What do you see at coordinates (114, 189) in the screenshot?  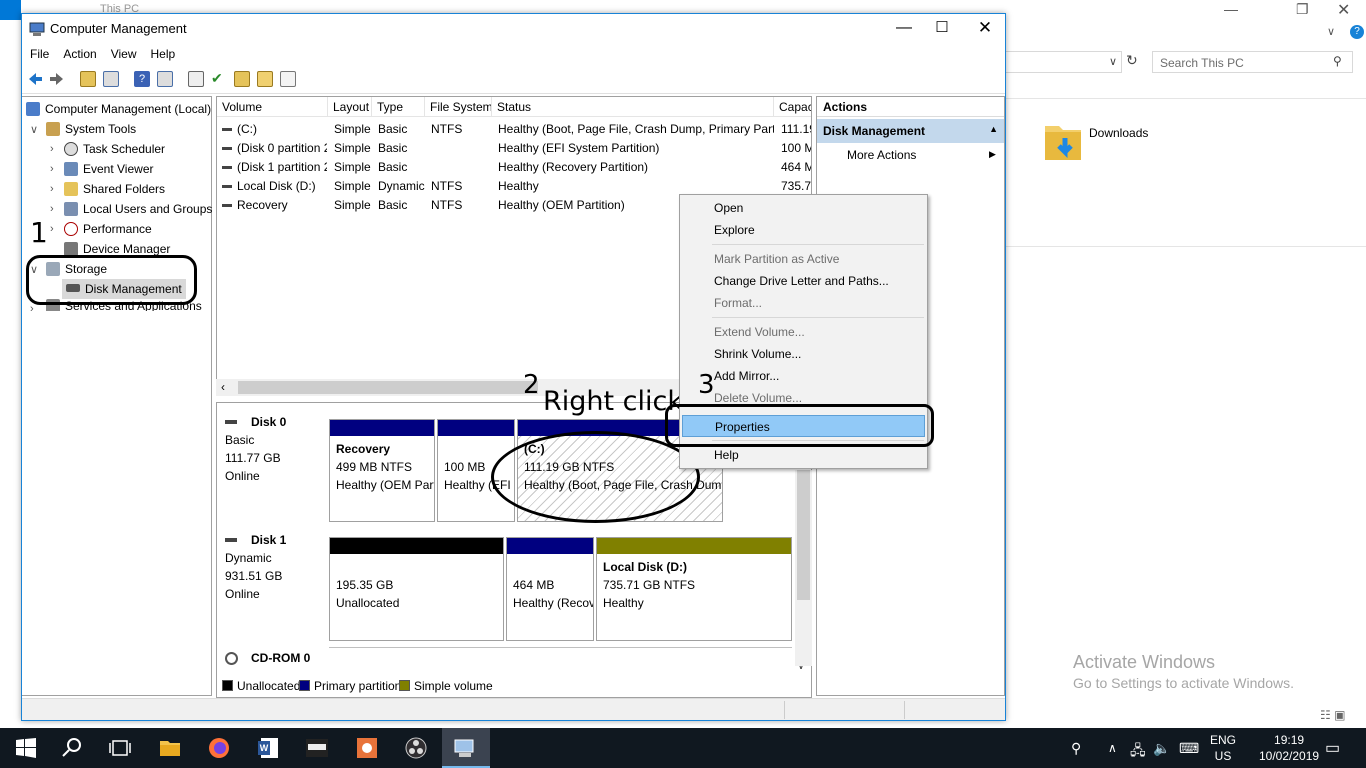 I see `tree-shared-folders: Shared Folders` at bounding box center [114, 189].